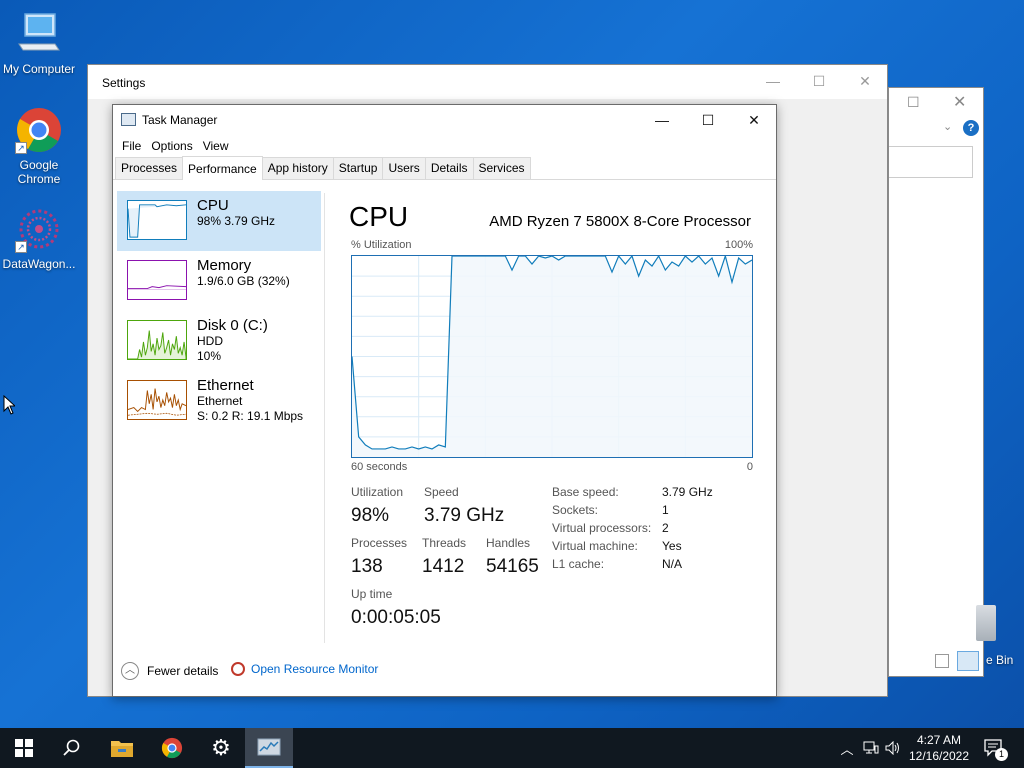 This screenshot has width=1024, height=768. What do you see at coordinates (122, 748) in the screenshot?
I see `file-explorer-button` at bounding box center [122, 748].